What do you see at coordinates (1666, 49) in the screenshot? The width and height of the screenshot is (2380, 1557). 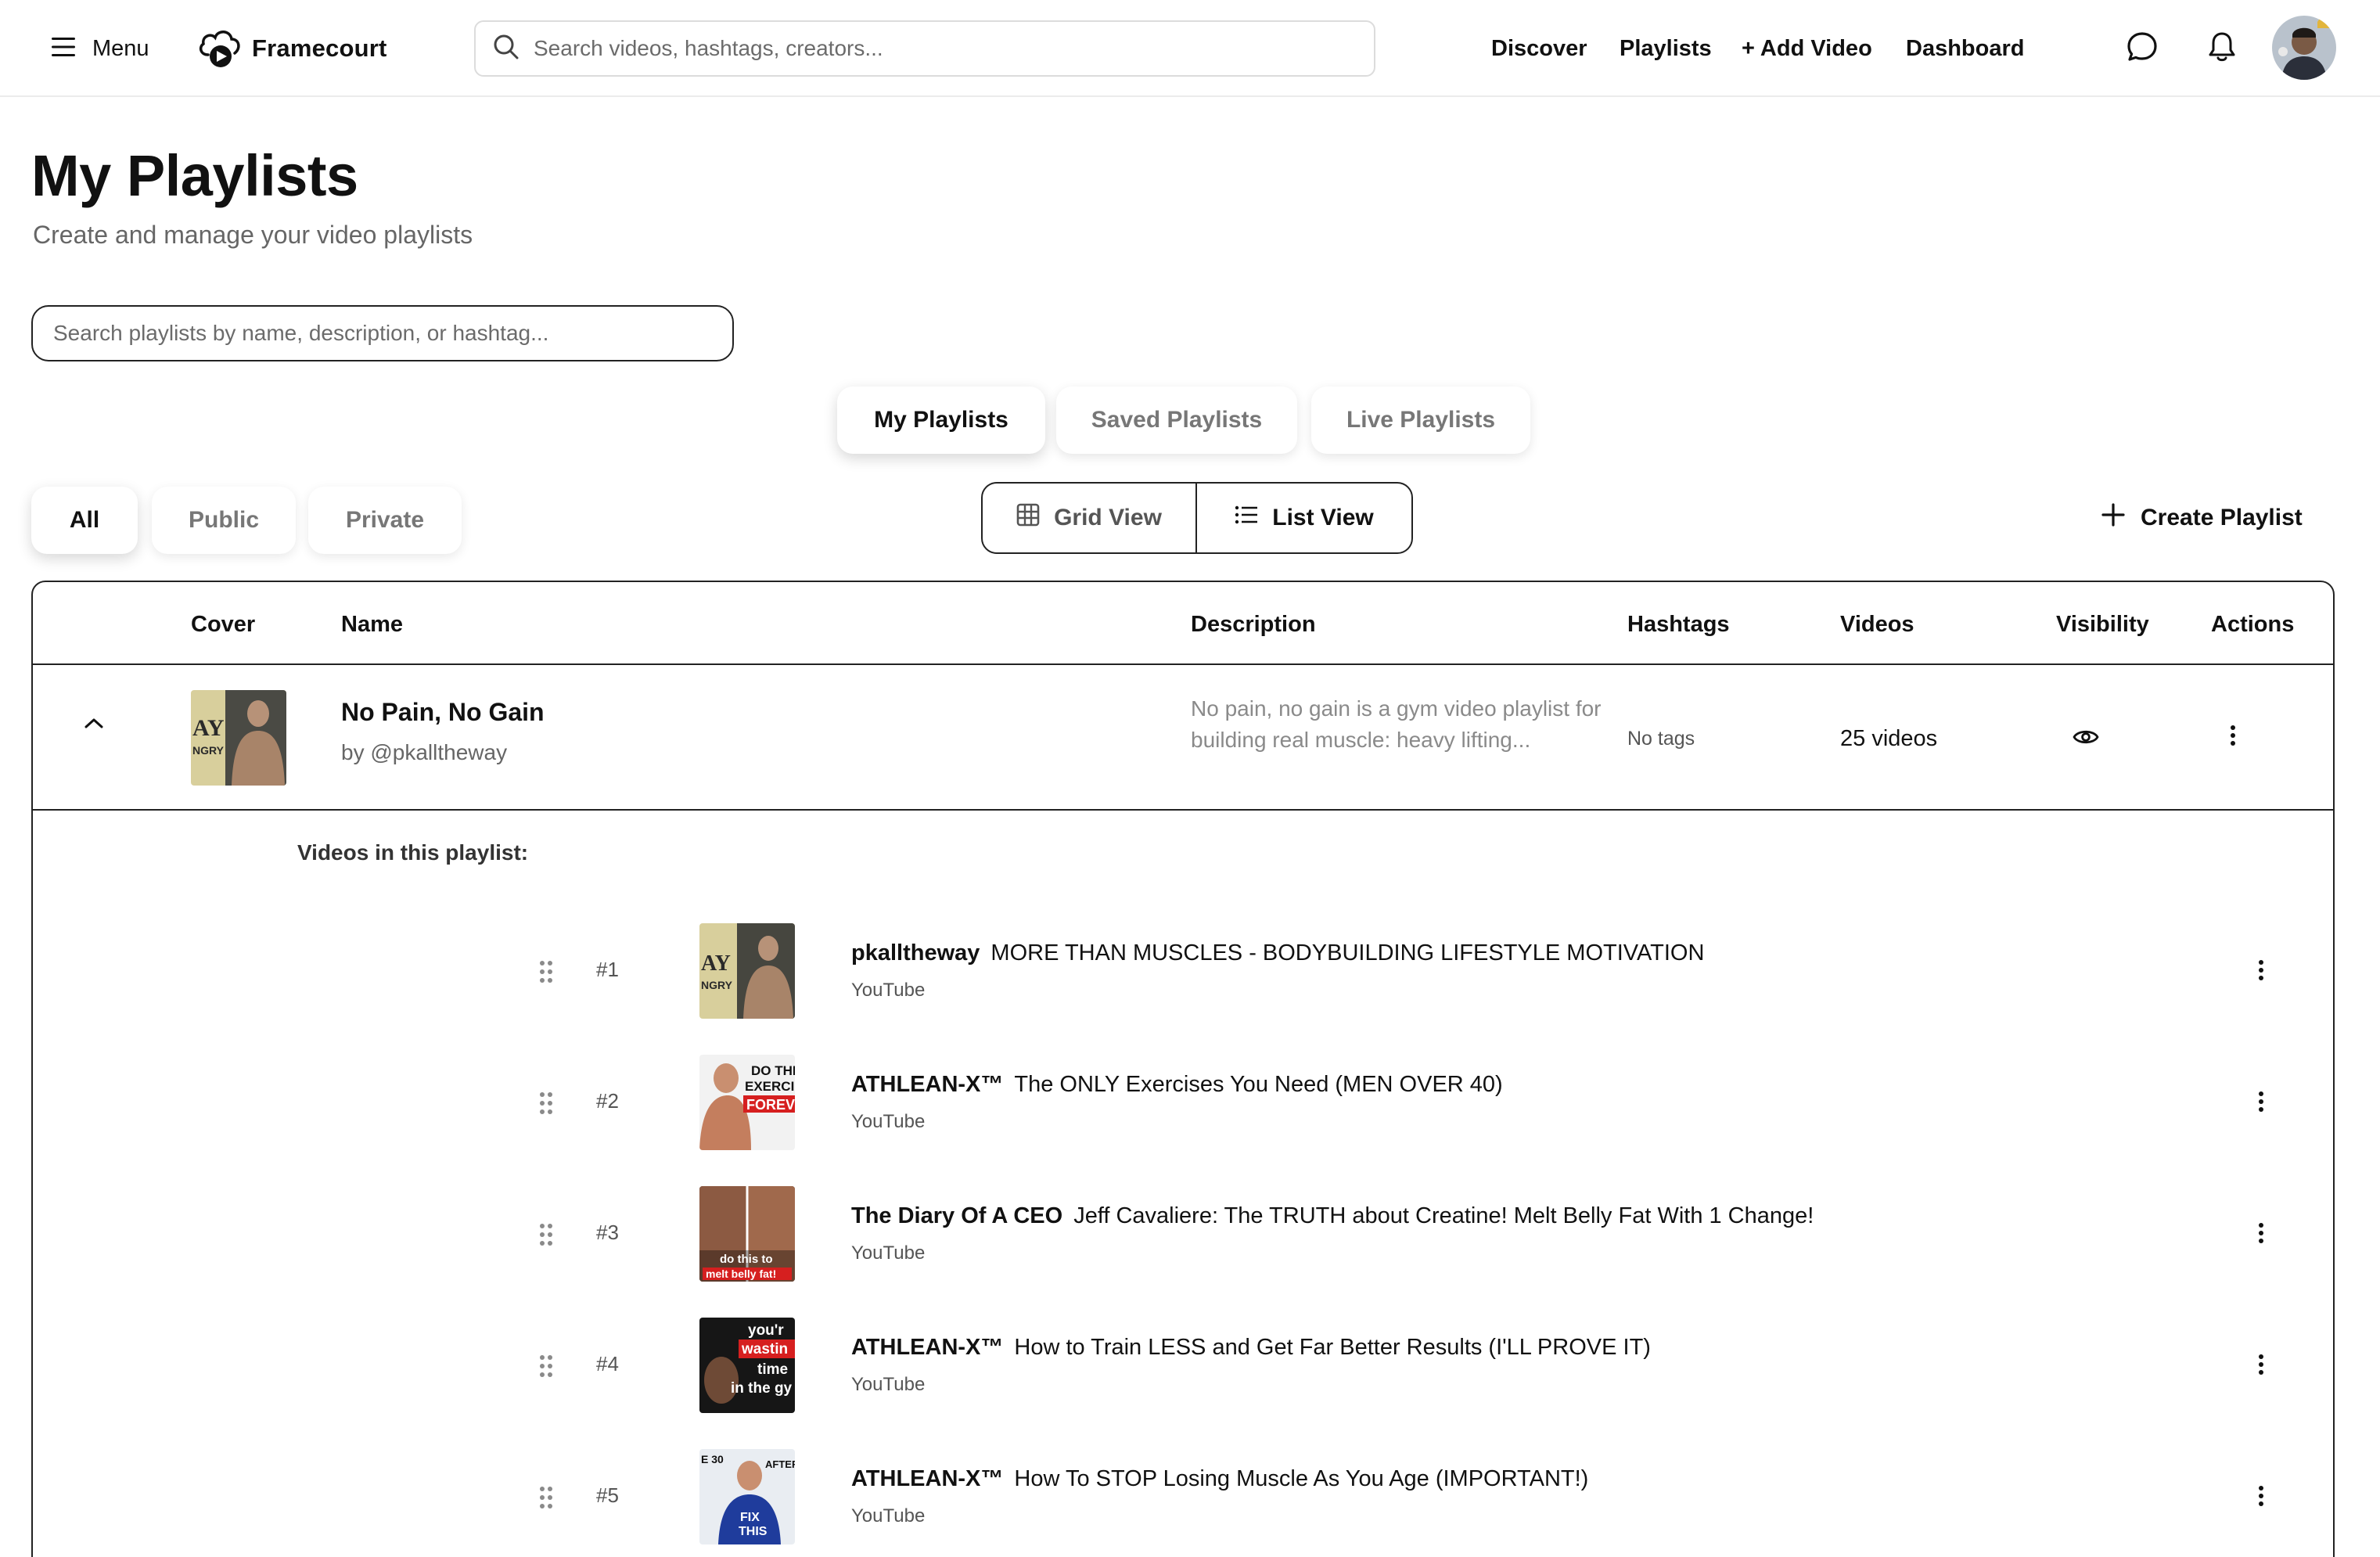 I see `nav-link-playlists: Playlists` at bounding box center [1666, 49].